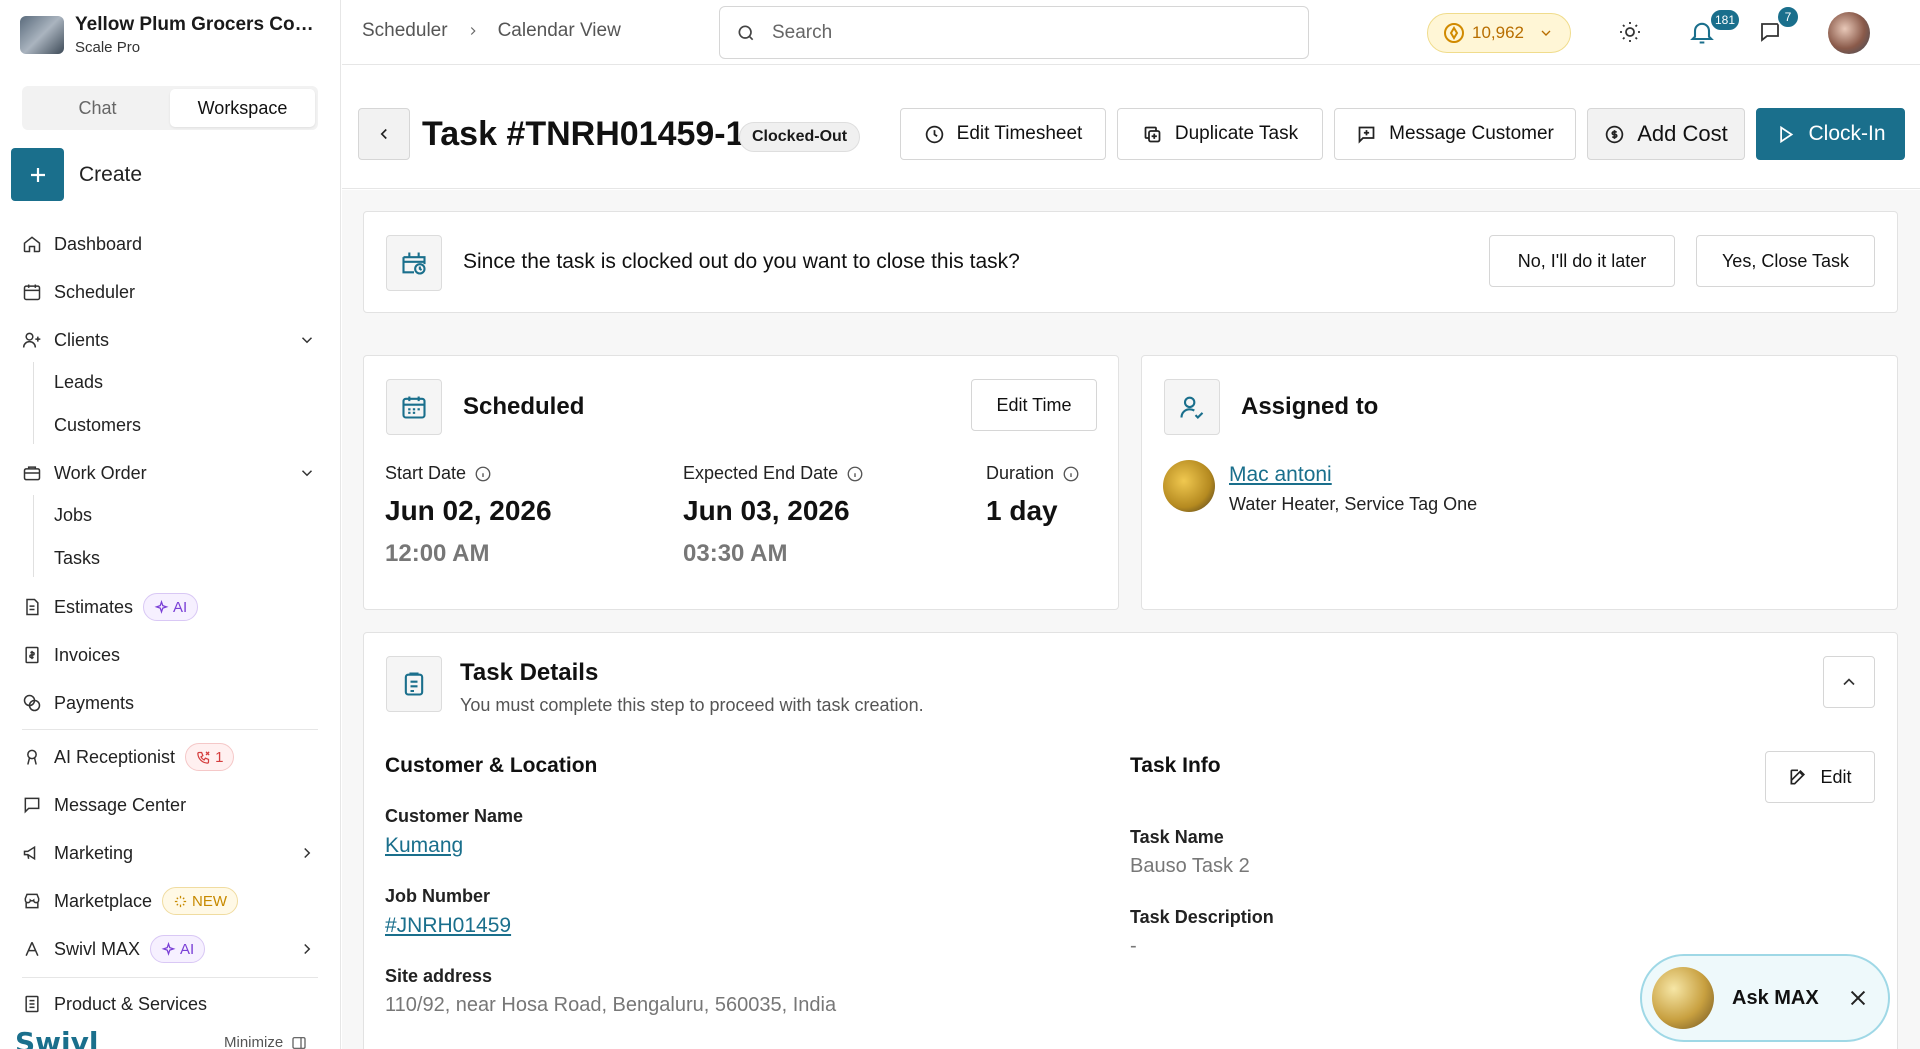 This screenshot has width=1920, height=1049. Describe the element at coordinates (172, 805) in the screenshot. I see `sidebar-item-message-center: Message Center` at that location.